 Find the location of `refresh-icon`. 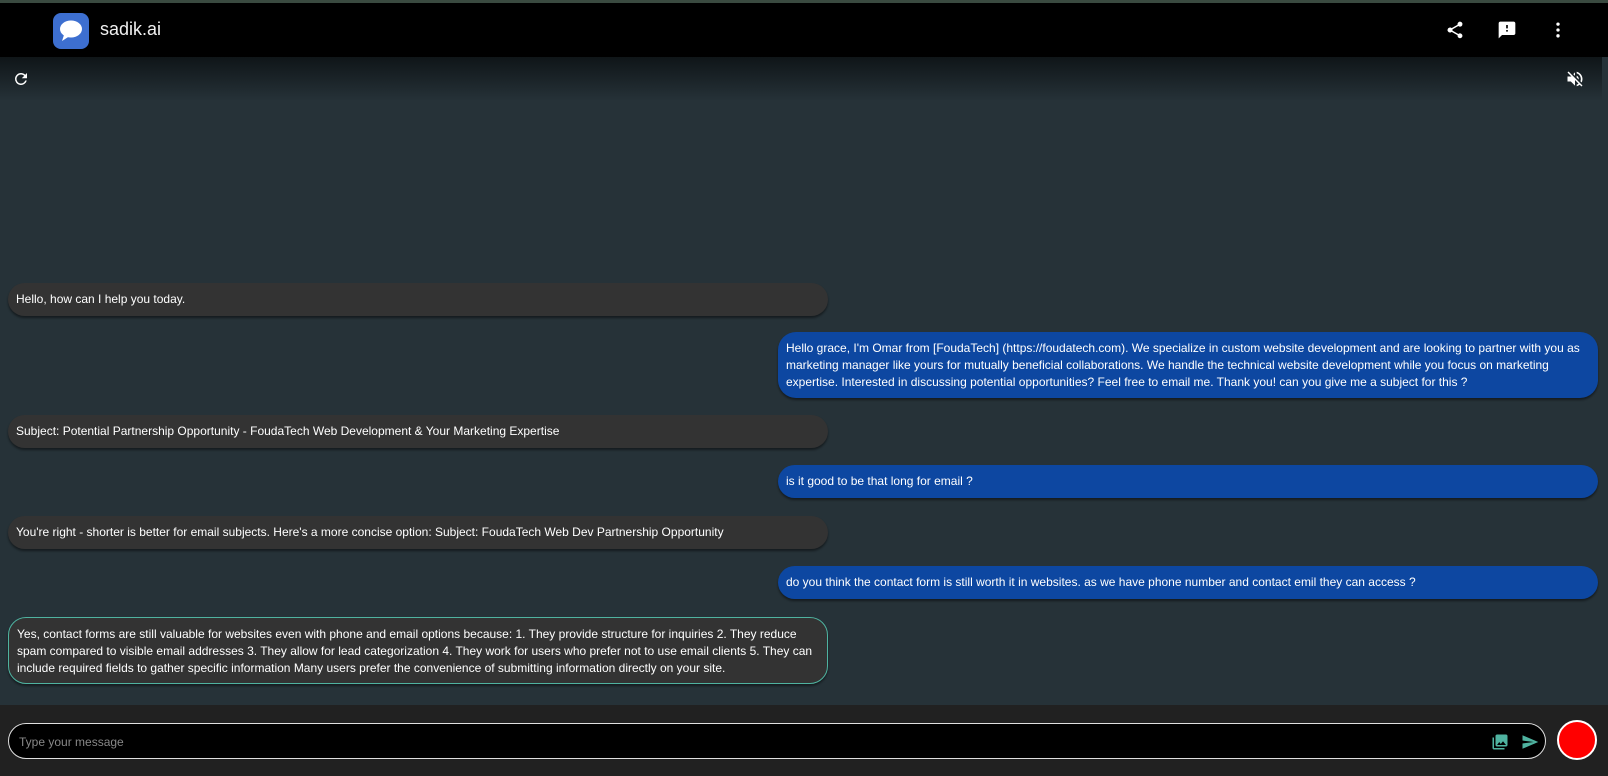

refresh-icon is located at coordinates (21, 79).